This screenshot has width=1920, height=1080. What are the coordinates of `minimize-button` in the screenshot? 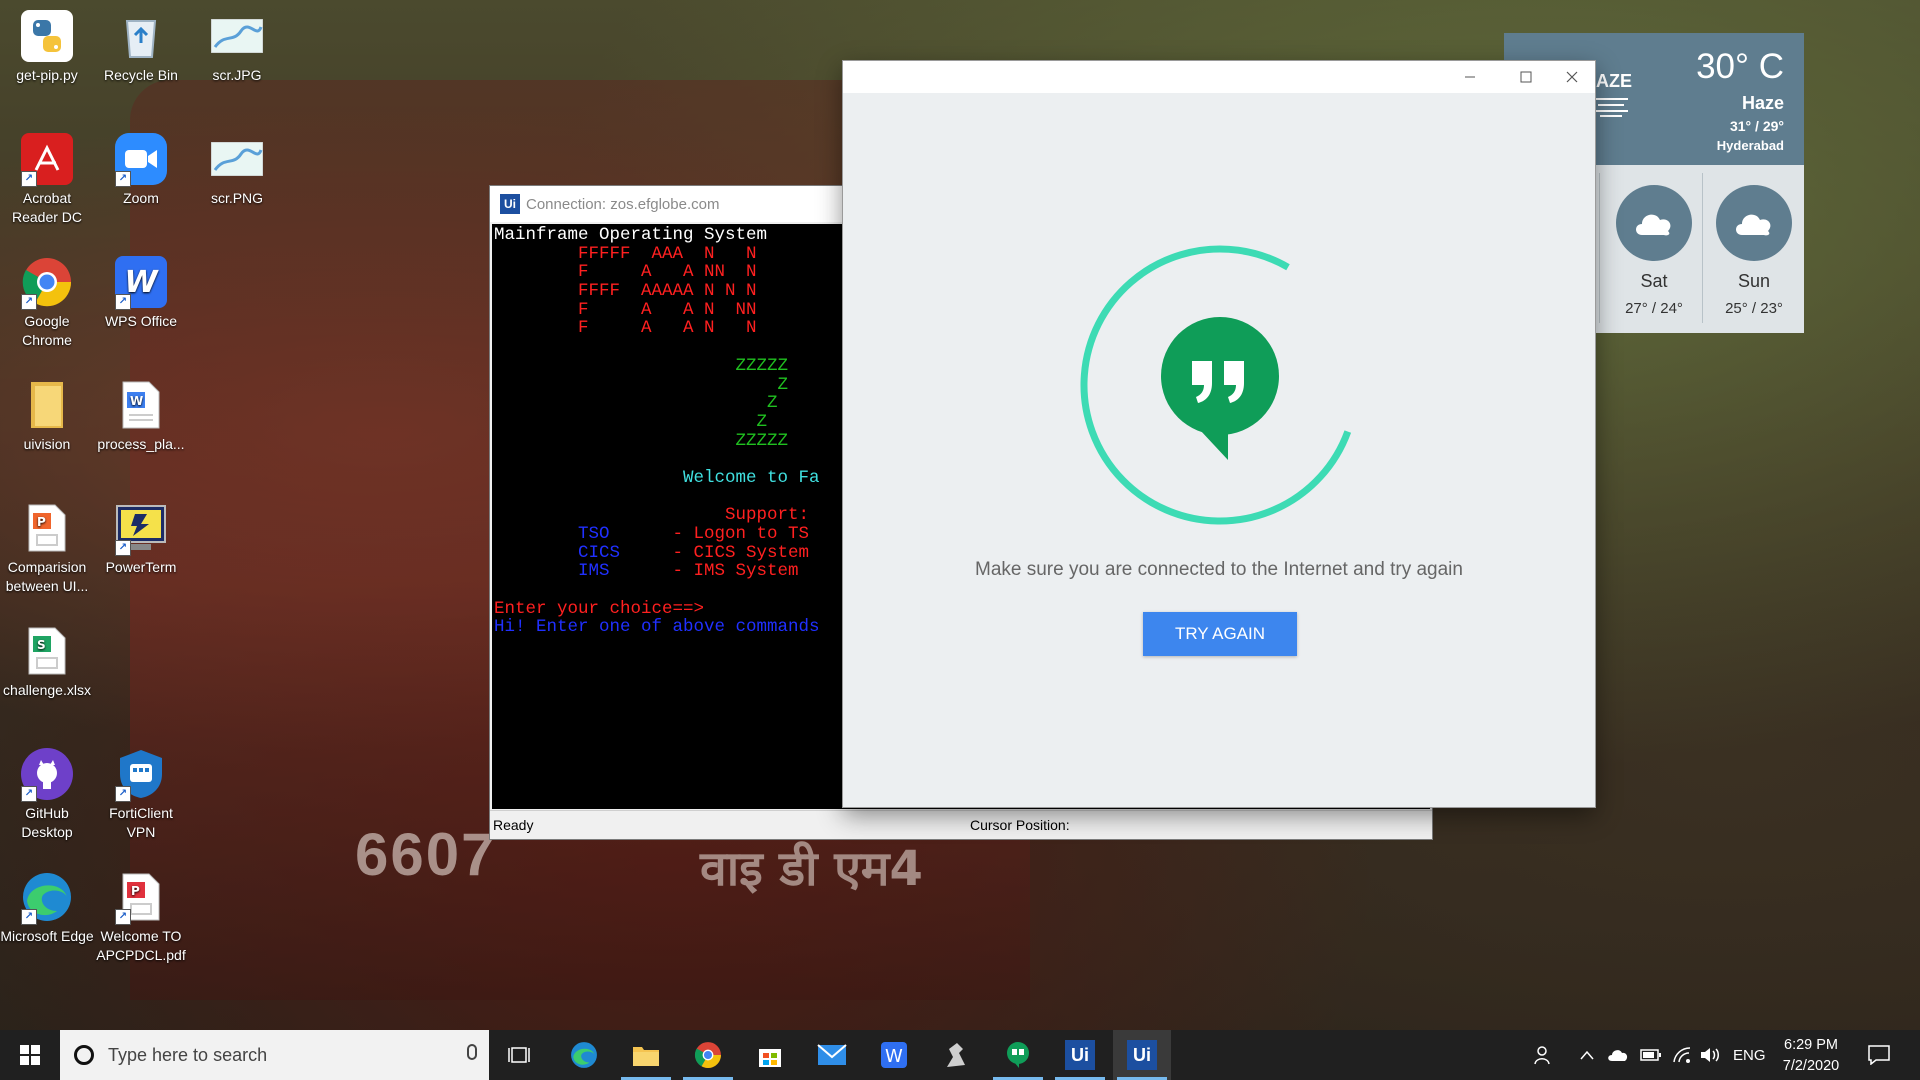 It's located at (1470, 77).